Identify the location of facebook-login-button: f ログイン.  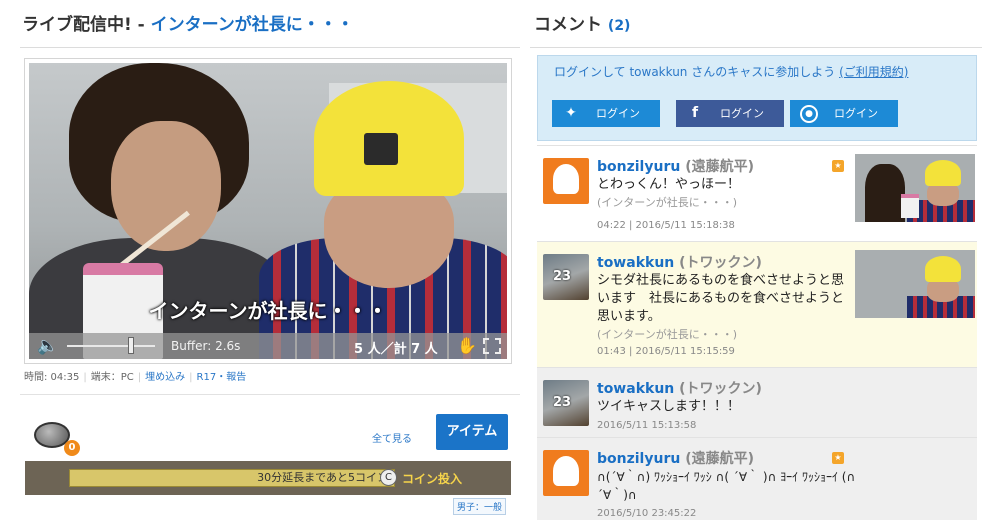
(730, 113).